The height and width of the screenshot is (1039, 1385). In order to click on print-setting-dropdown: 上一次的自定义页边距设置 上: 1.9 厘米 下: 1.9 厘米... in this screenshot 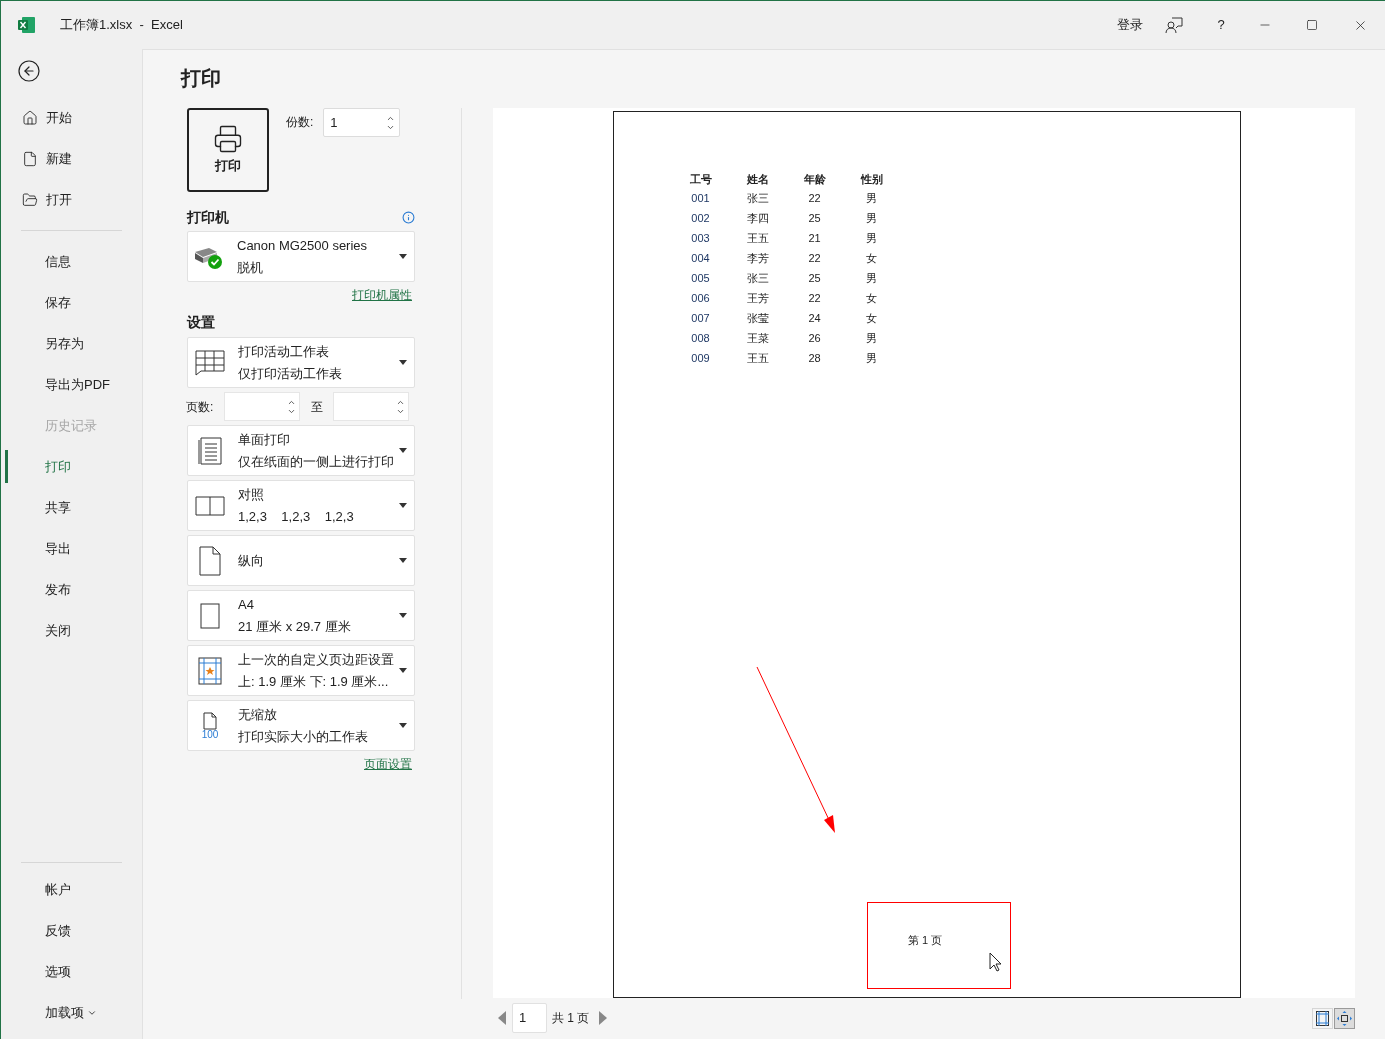, I will do `click(301, 670)`.